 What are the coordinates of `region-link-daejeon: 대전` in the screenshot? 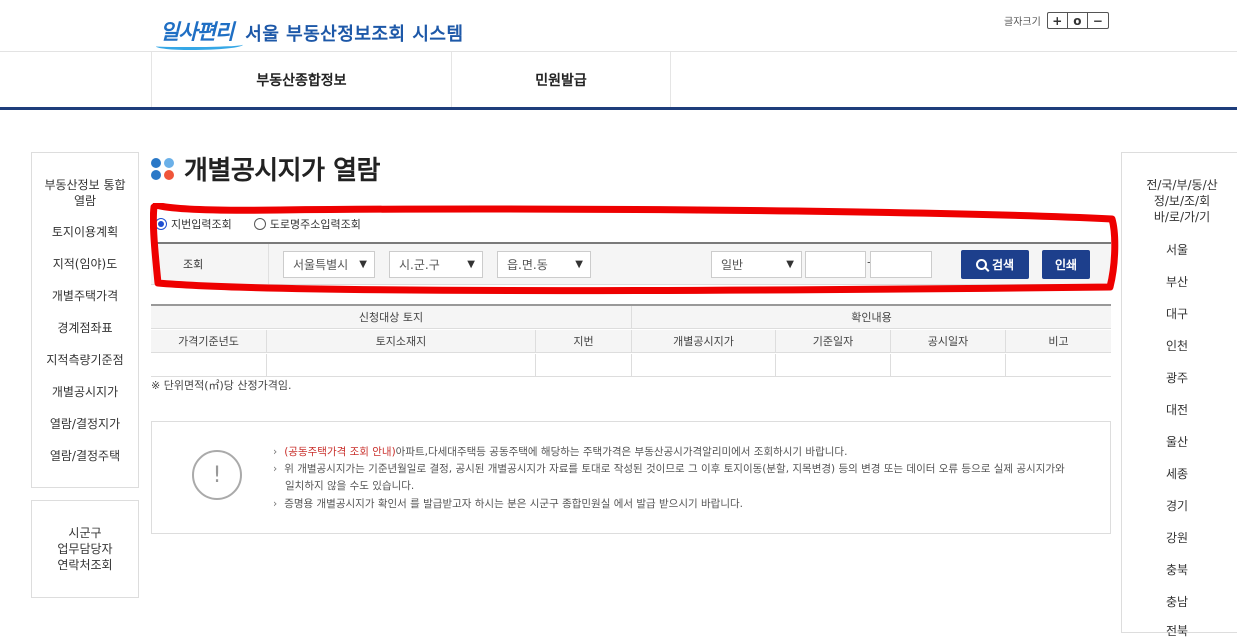 It's located at (1177, 409).